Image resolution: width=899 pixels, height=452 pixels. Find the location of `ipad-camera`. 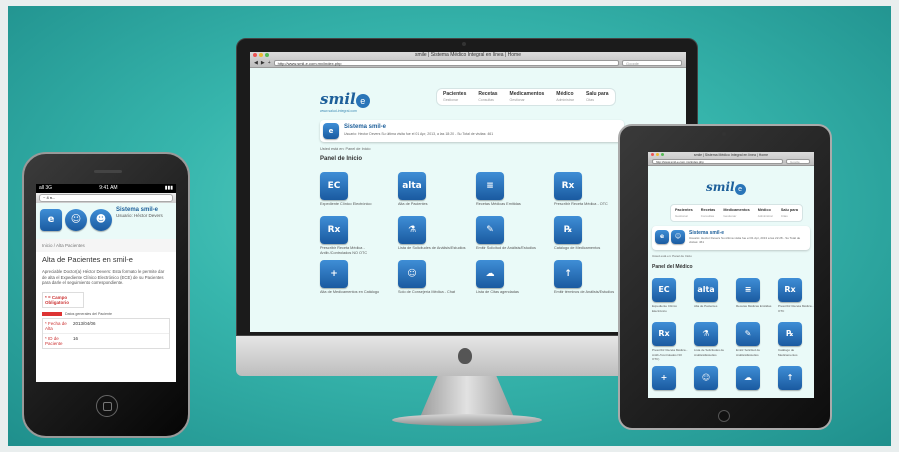

ipad-camera is located at coordinates (724, 134).